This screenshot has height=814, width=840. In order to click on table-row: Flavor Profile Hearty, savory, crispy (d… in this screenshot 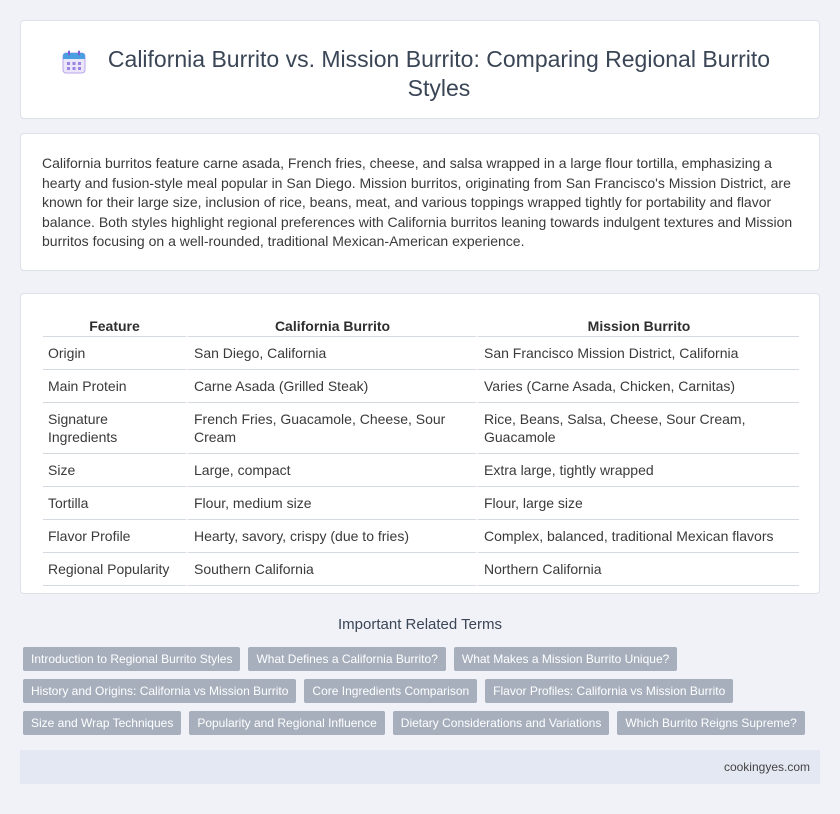, I will do `click(421, 536)`.